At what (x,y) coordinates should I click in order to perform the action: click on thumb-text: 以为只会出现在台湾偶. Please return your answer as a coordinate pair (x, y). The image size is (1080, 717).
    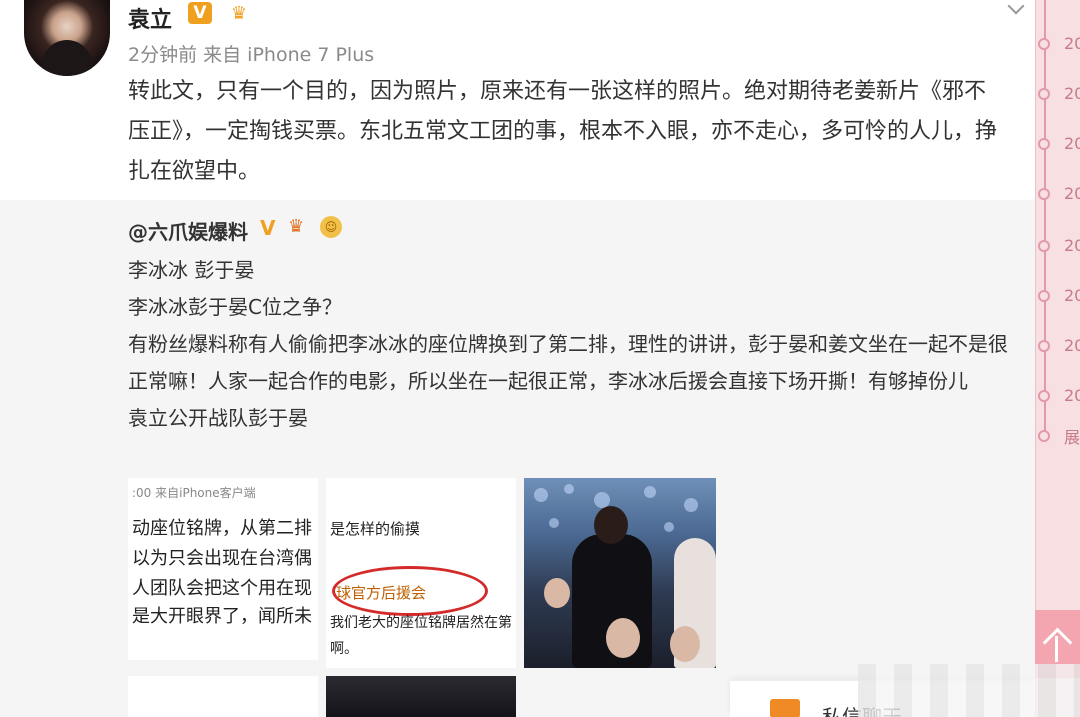
    Looking at the image, I should click on (222, 558).